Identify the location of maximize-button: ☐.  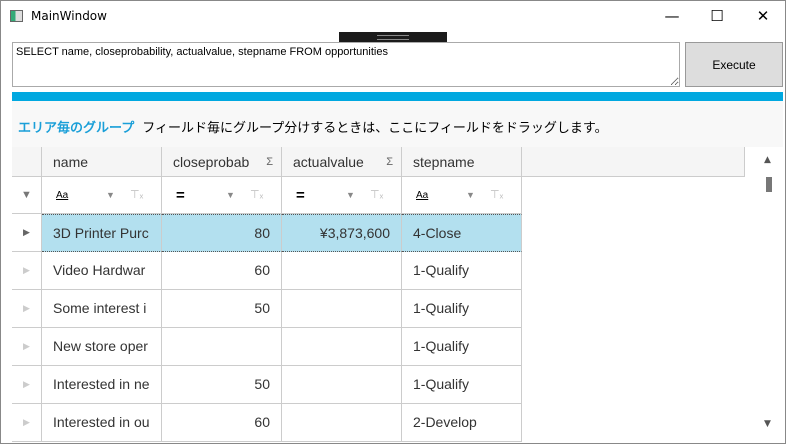
(717, 16).